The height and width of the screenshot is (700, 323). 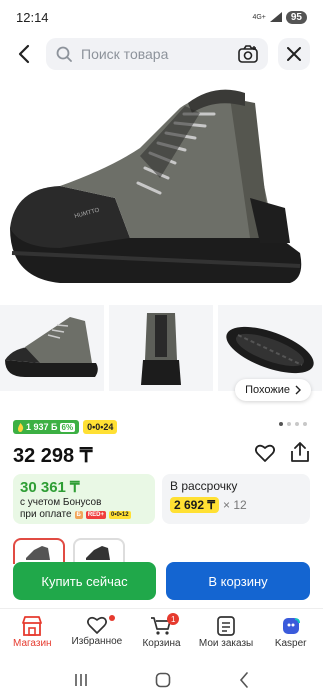 I want to click on nav-shop: Магазин, so click(x=32, y=633).